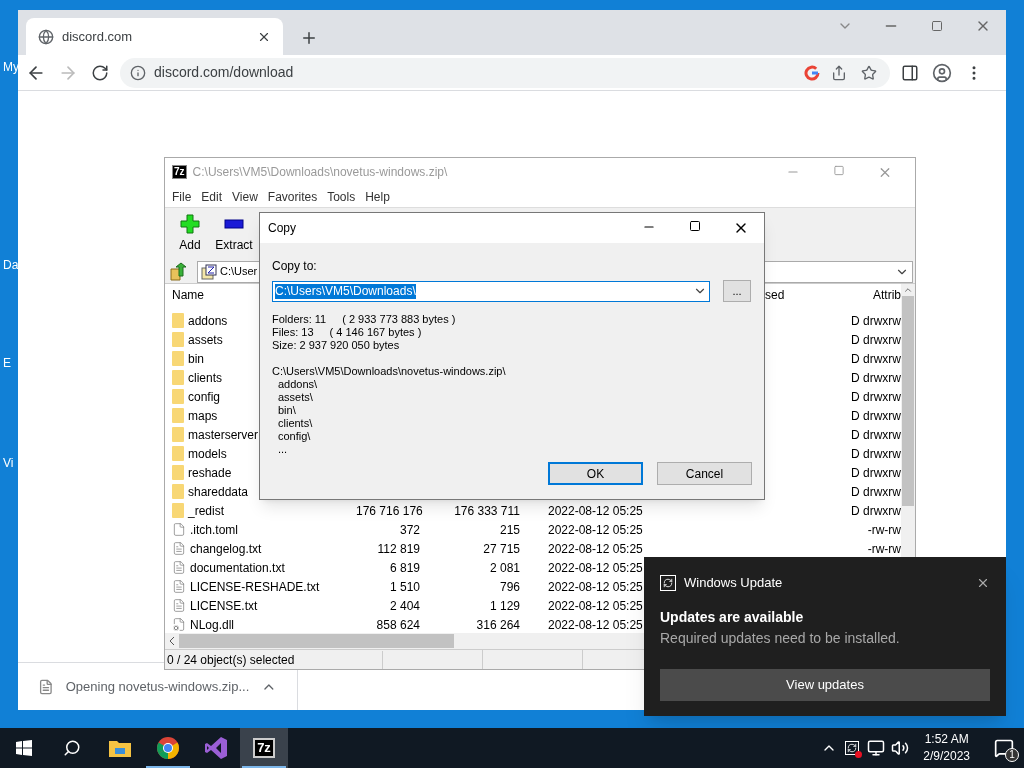  I want to click on menu-item: Favorites, so click(292, 196).